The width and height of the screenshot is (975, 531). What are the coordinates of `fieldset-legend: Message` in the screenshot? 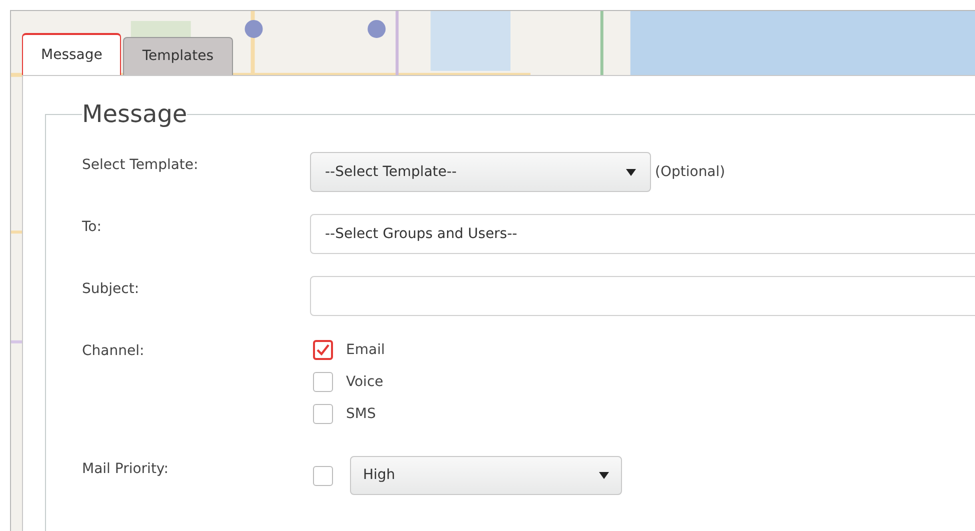 It's located at (135, 114).